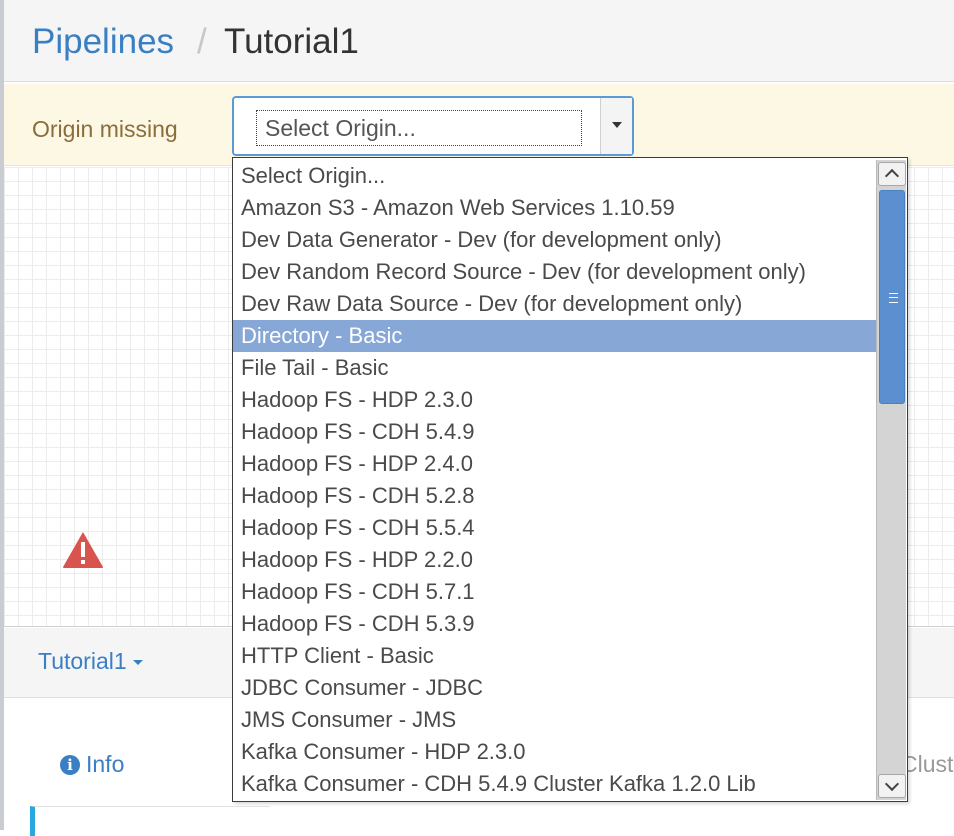  I want to click on origin-option: JDBC Consumer - JDBC, so click(554, 688).